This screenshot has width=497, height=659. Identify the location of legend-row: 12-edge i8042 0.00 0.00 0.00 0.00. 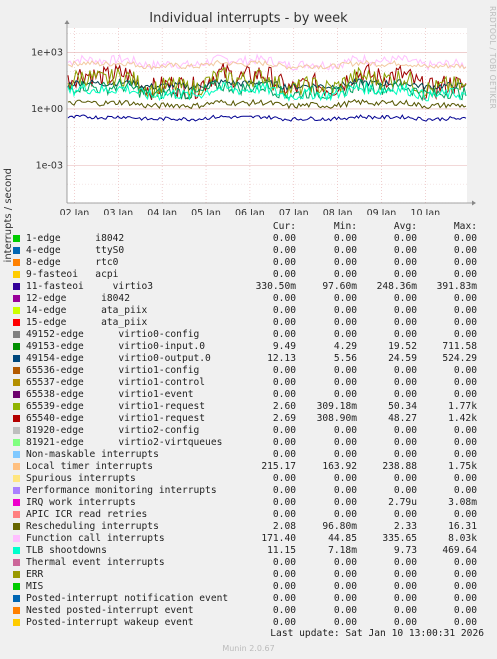
(248, 299).